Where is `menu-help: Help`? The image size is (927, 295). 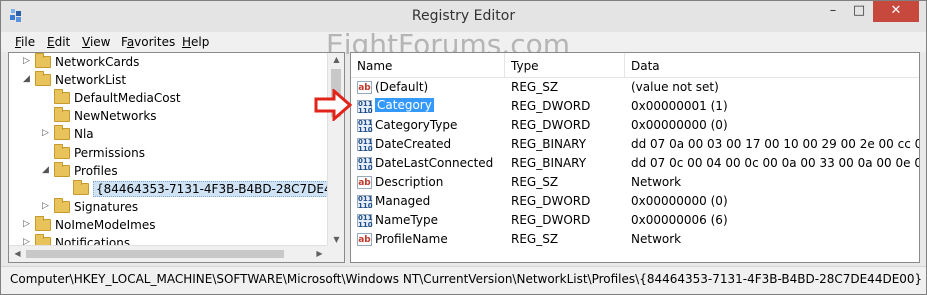 menu-help: Help is located at coordinates (195, 42).